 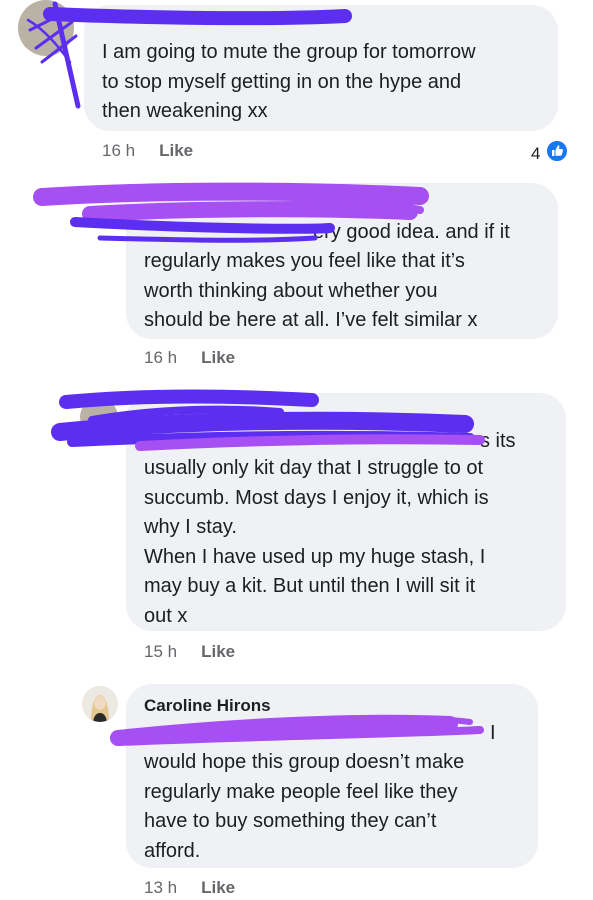 I want to click on comment-author: Caroline Hirons, so click(x=207, y=706).